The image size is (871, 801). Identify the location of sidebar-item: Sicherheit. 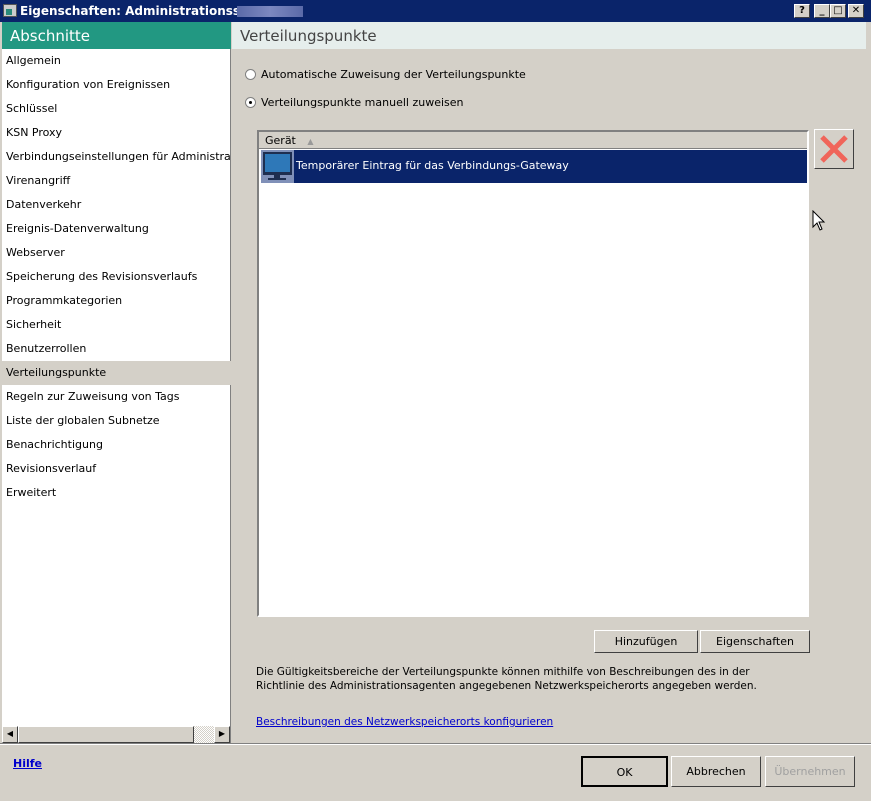
(116, 325).